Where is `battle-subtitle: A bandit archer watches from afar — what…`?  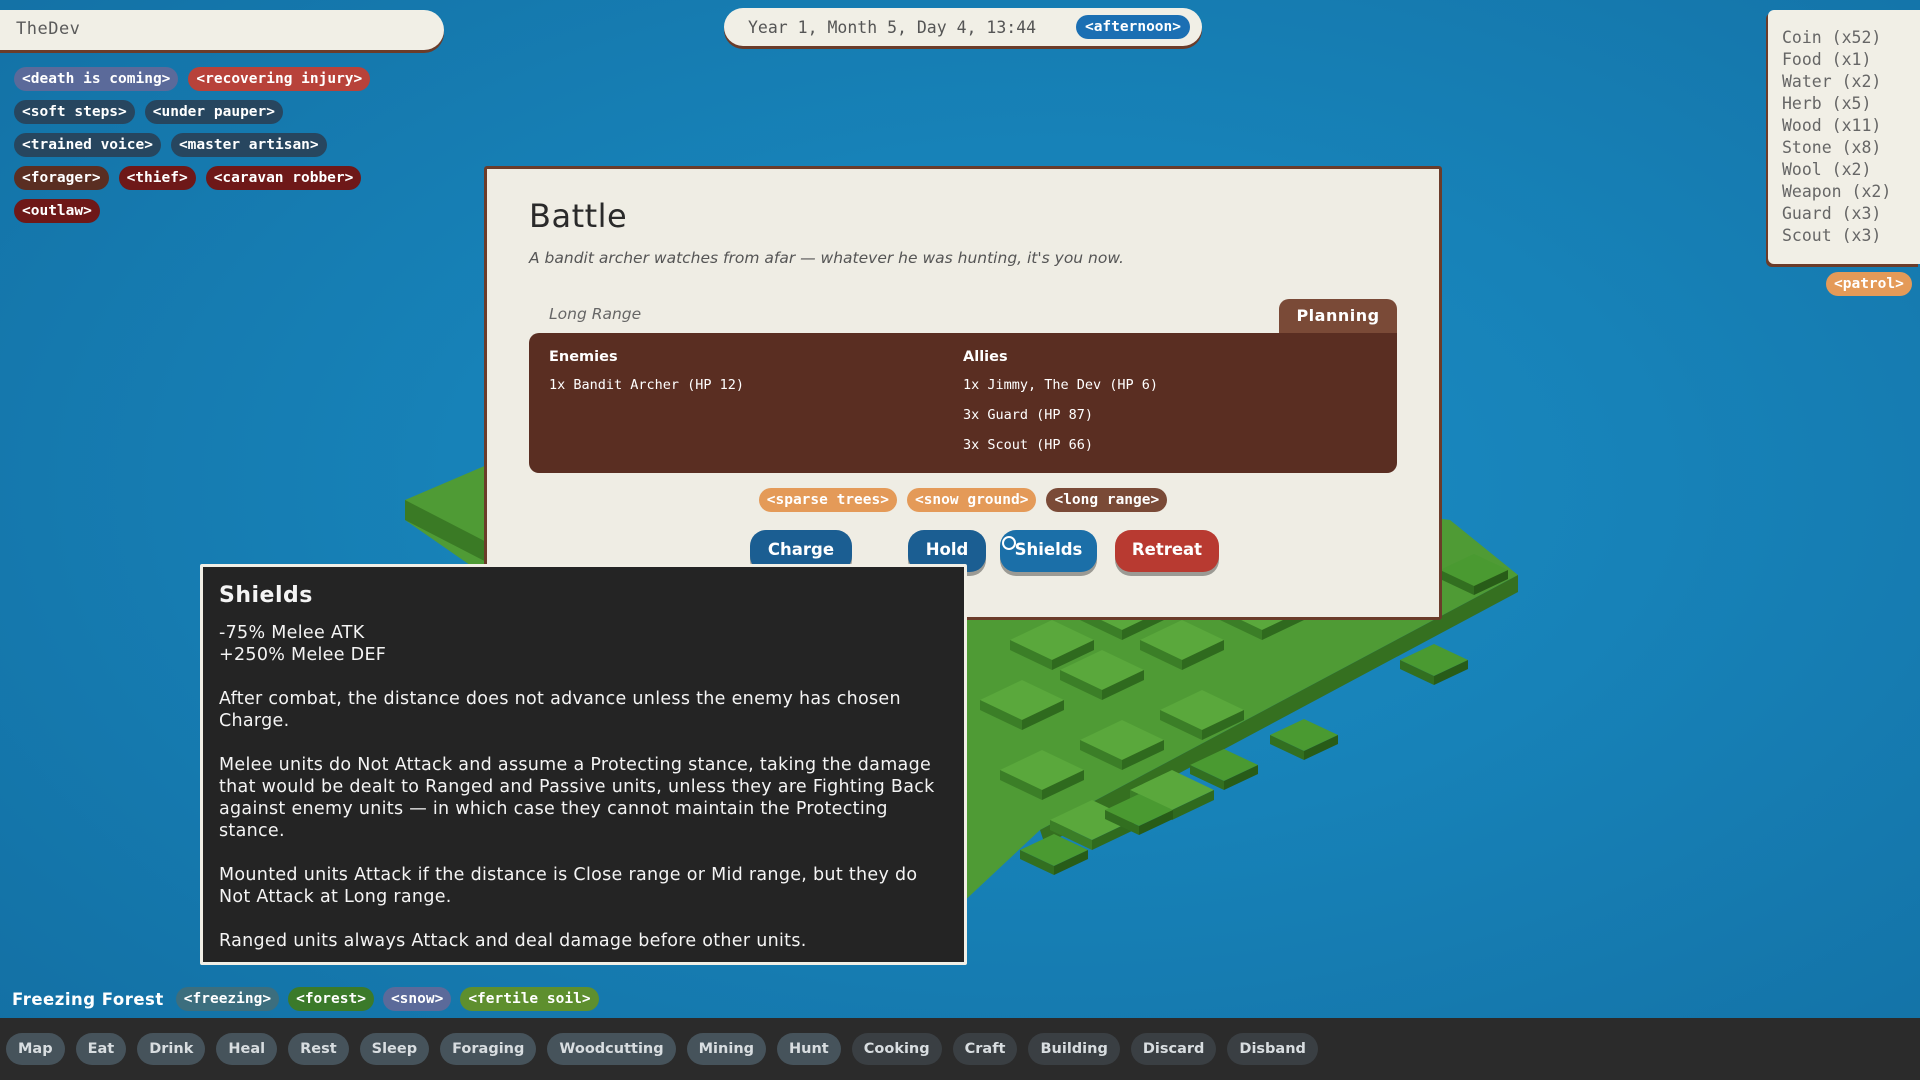
battle-subtitle: A bandit archer watches from afar — what… is located at coordinates (826, 258).